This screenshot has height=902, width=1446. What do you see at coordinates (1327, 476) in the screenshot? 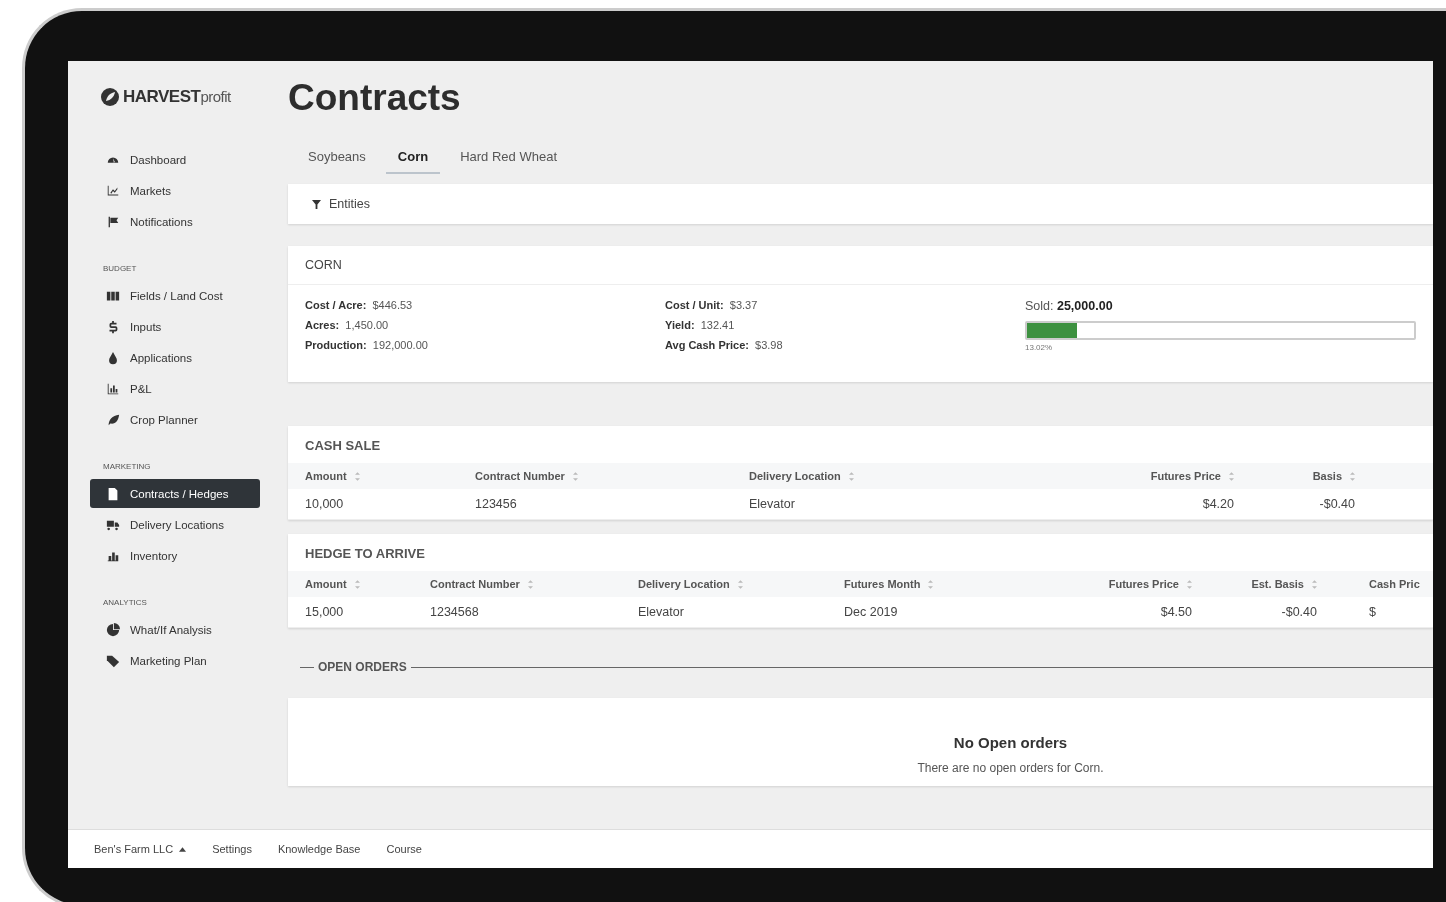
I see `column-header: Basis` at bounding box center [1327, 476].